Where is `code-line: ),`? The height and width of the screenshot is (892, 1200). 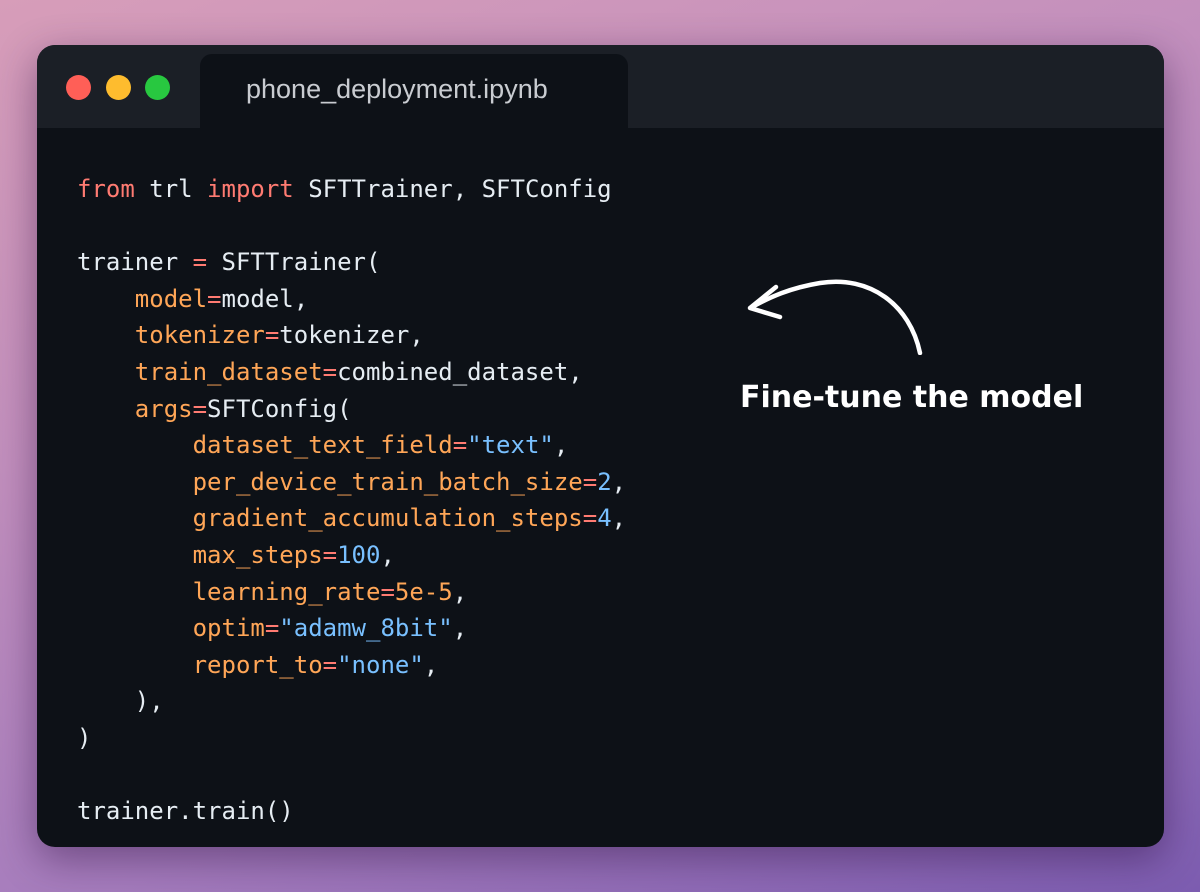
code-line: ), is located at coordinates (351, 701).